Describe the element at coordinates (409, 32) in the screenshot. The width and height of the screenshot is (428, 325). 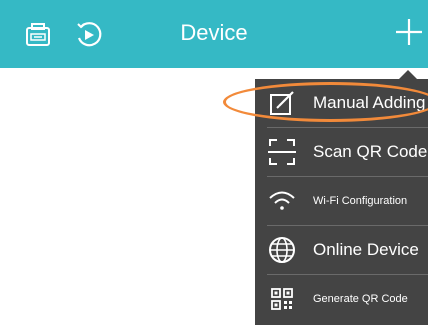
I see `plus-icon` at that location.